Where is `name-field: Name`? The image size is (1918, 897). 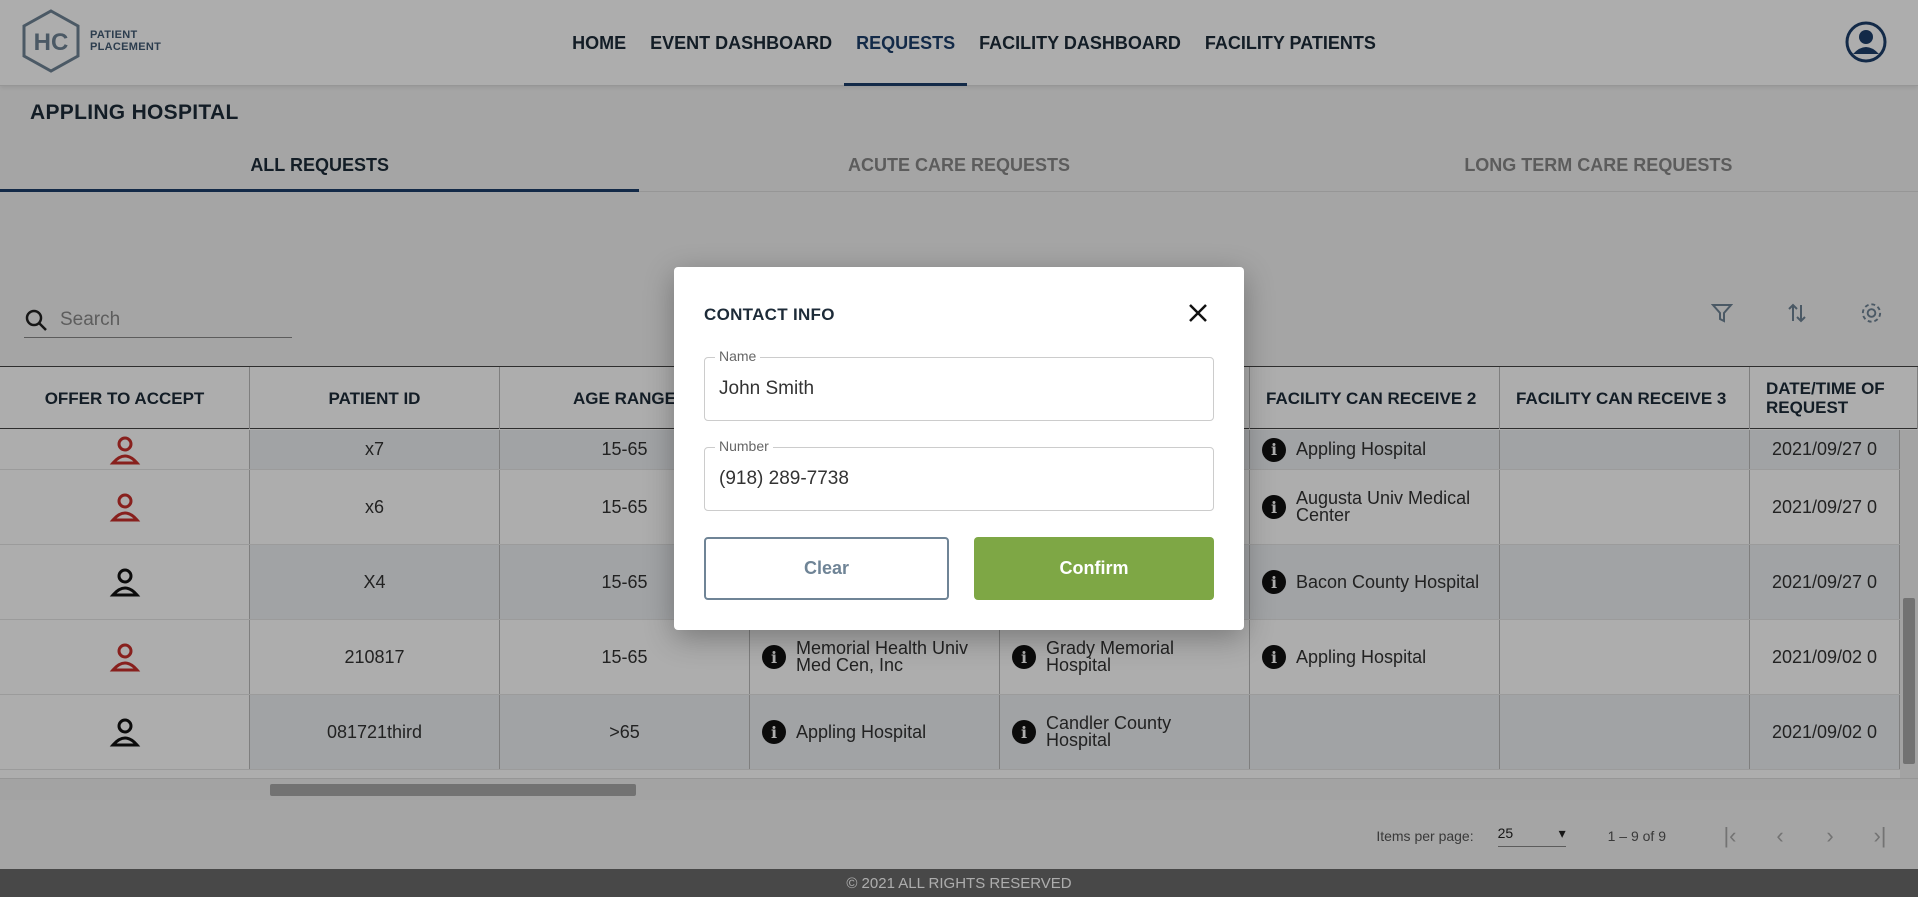 name-field: Name is located at coordinates (959, 384).